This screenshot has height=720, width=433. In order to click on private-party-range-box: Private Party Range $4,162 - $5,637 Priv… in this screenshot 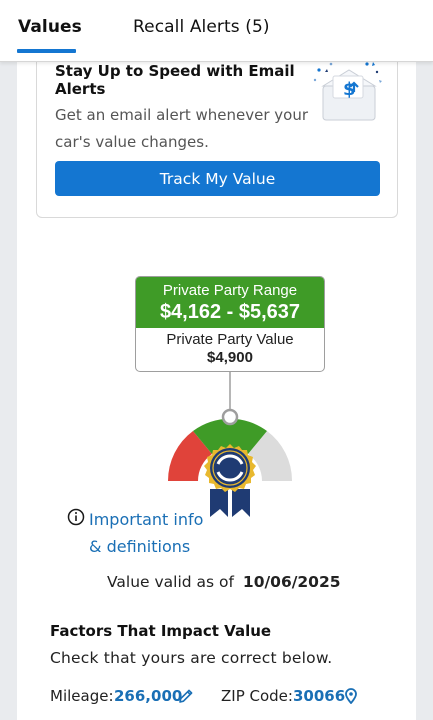, I will do `click(230, 324)`.